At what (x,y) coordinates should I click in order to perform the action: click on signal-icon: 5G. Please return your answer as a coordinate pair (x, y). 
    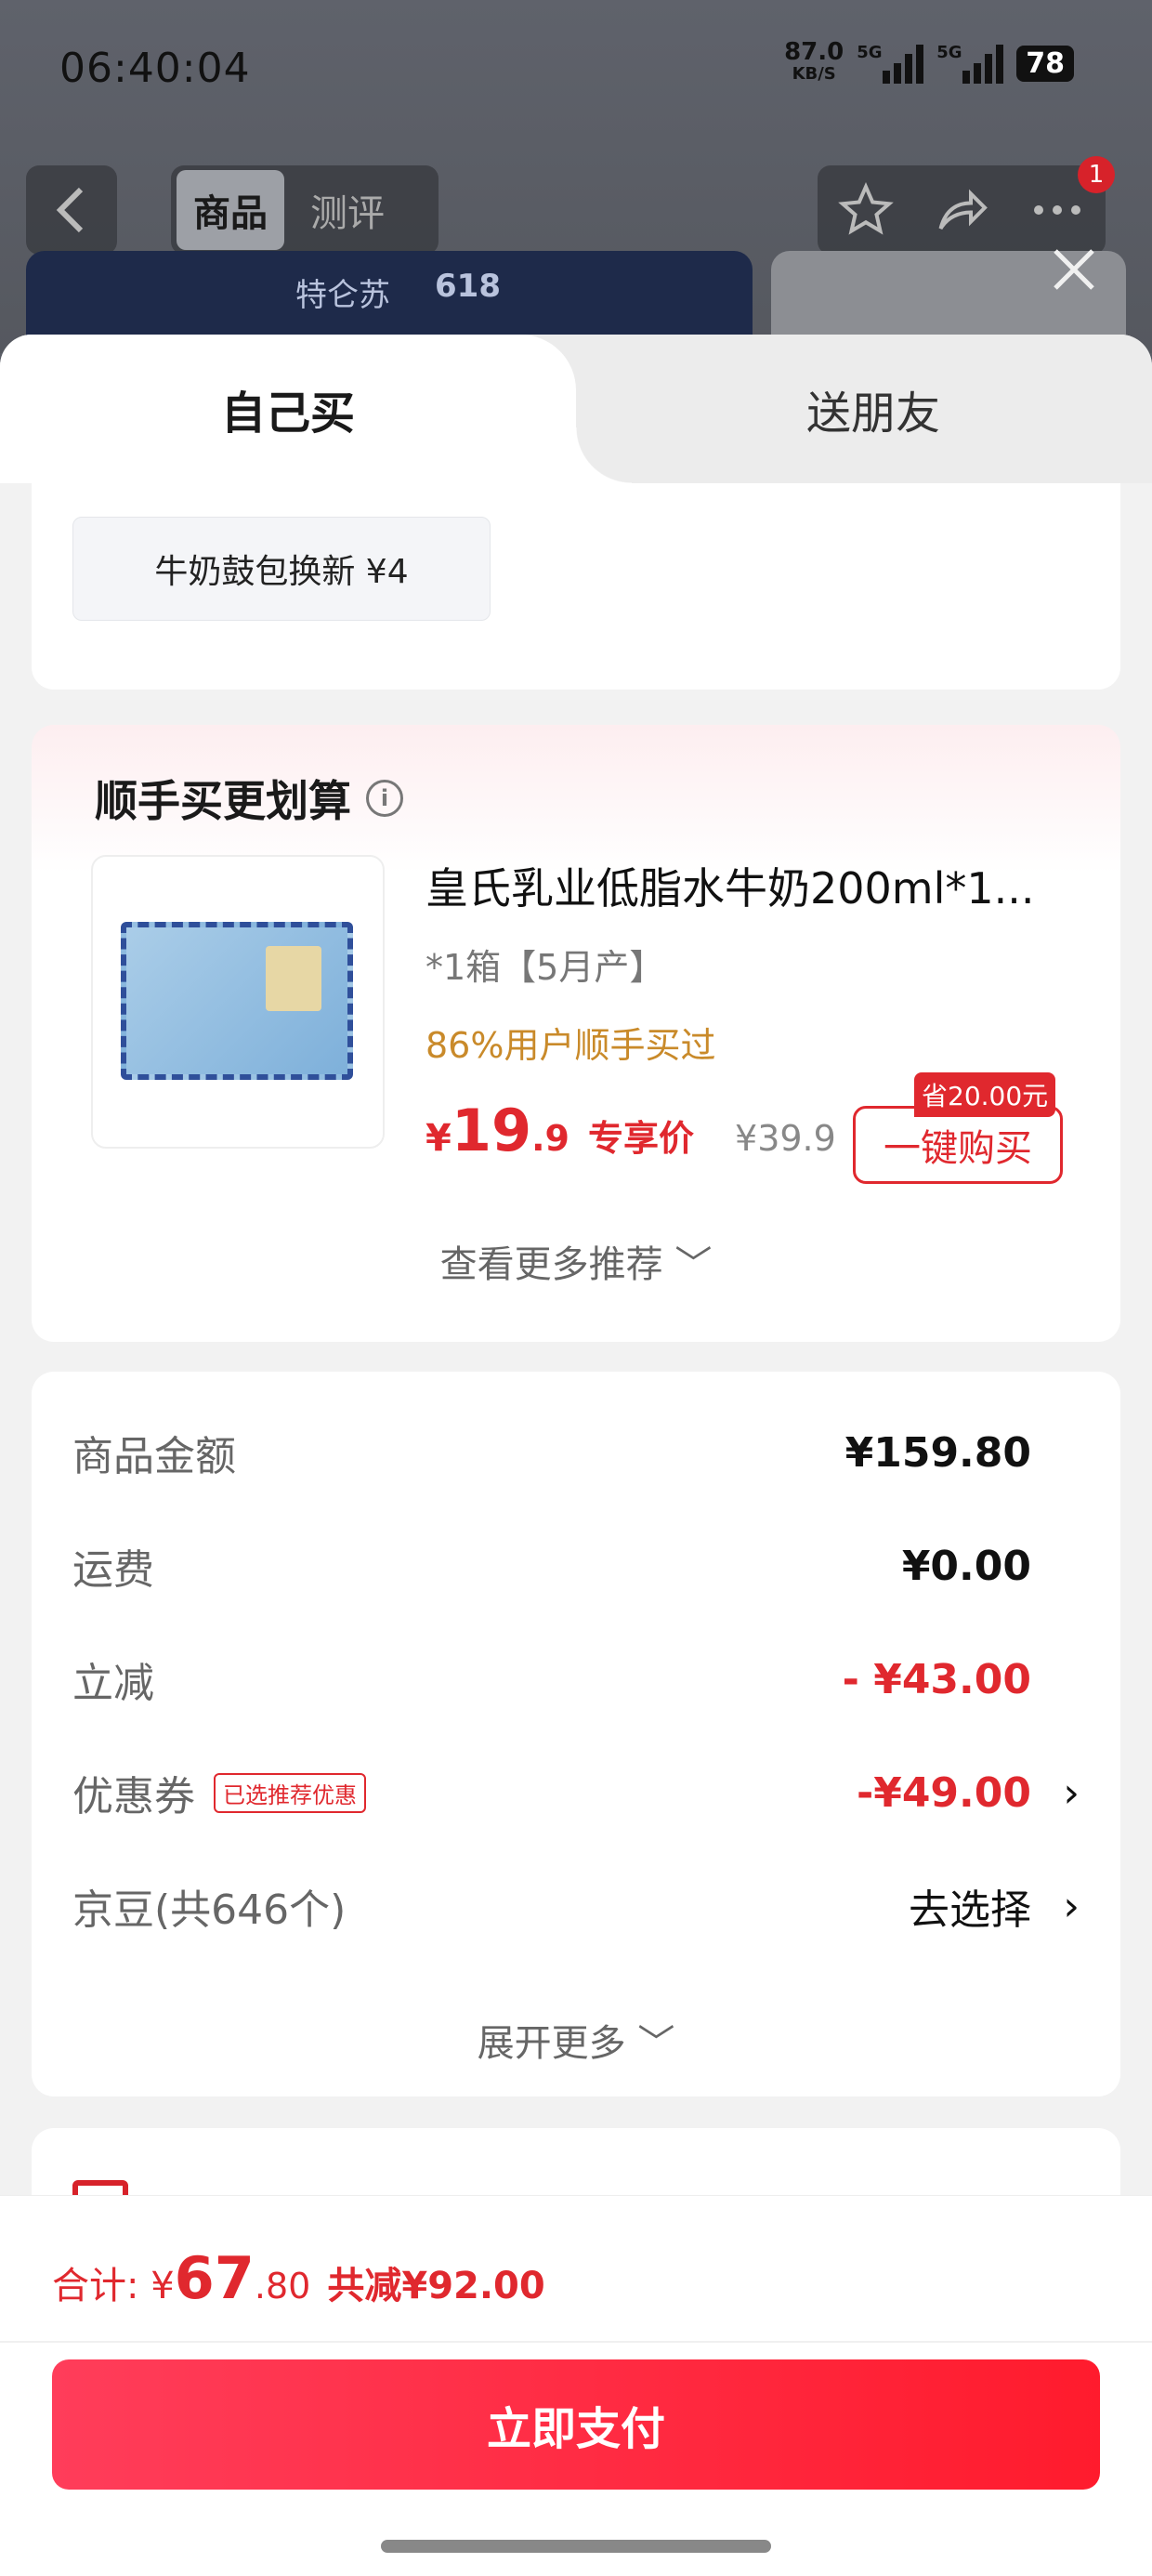
    Looking at the image, I should click on (890, 63).